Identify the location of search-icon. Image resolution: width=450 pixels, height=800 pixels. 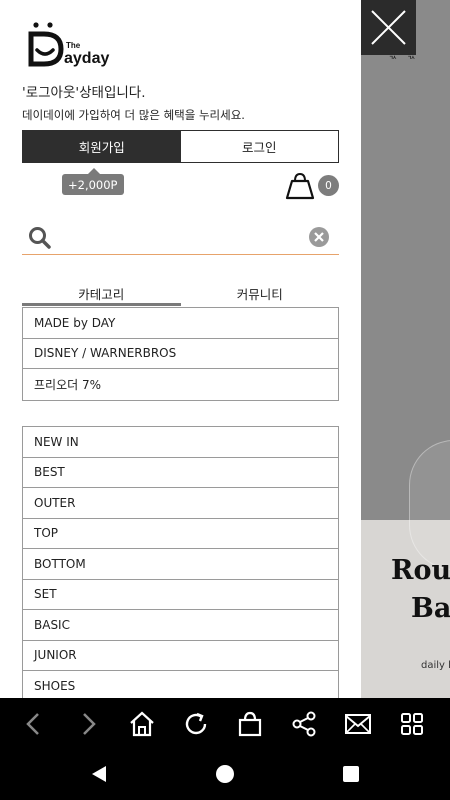
(40, 238).